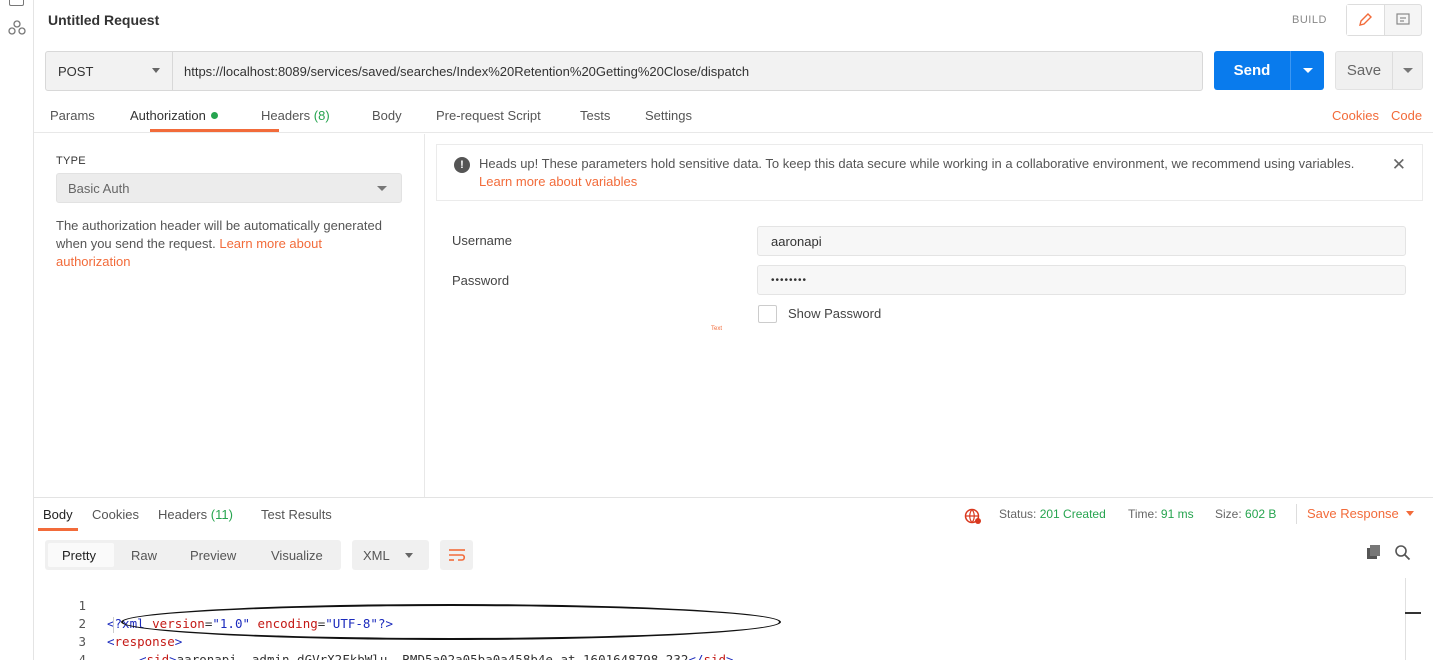 This screenshot has height=660, width=1433. I want to click on status-group: Status: 201 Created, so click(1052, 514).